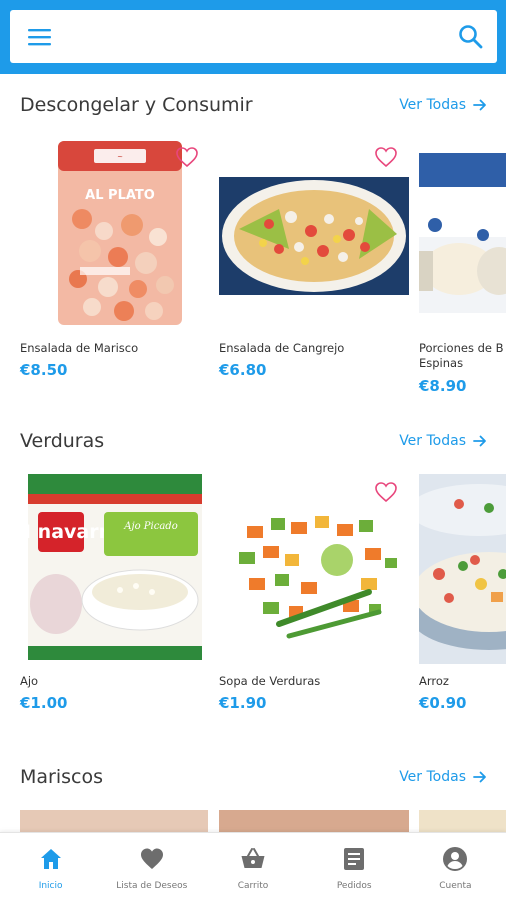 The image size is (506, 900). I want to click on nav-orders: Pedidos, so click(354, 866).